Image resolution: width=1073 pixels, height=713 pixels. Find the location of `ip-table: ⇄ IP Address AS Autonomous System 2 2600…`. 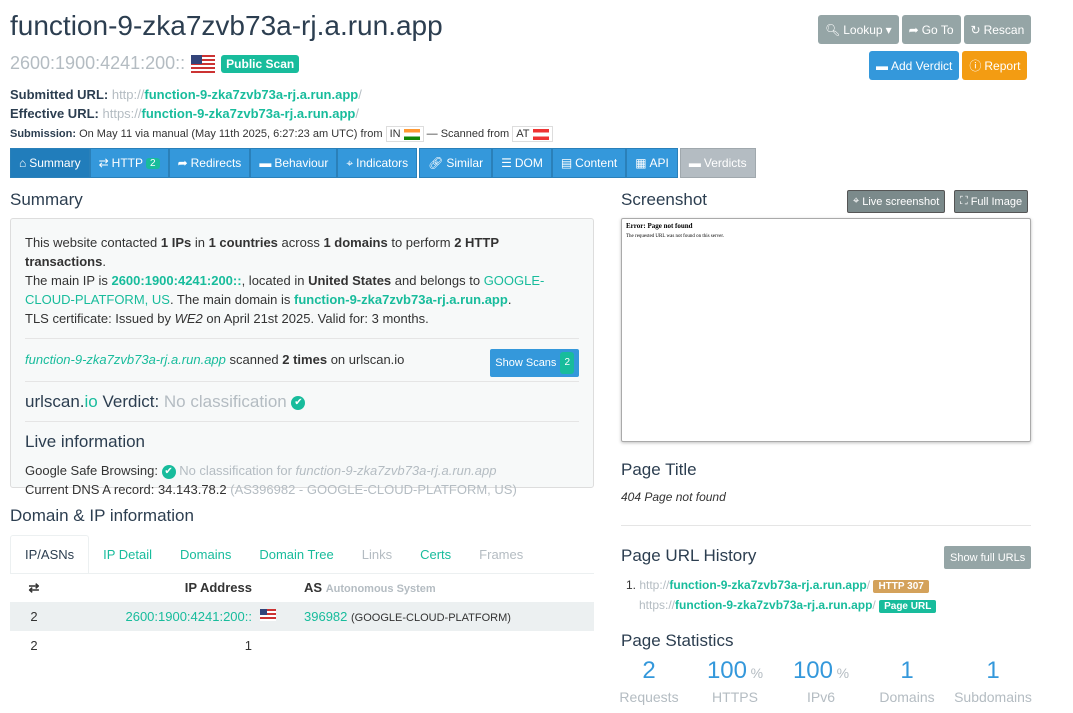

ip-table: ⇄ IP Address AS Autonomous System 2 2600… is located at coordinates (302, 616).